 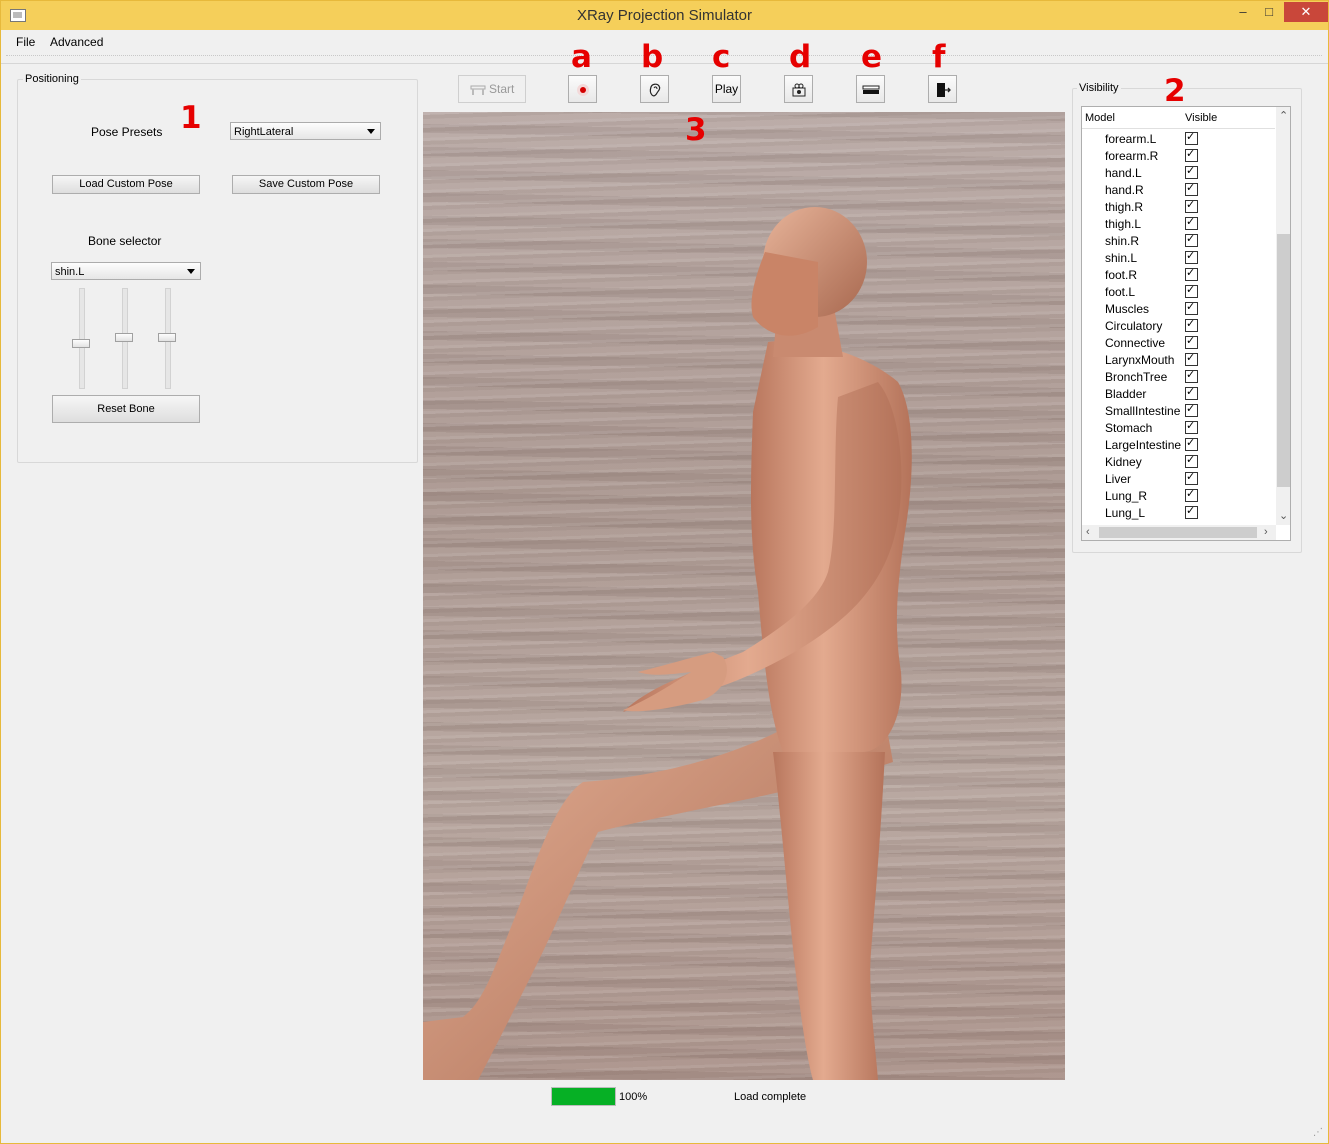 What do you see at coordinates (502, 89) in the screenshot?
I see `start-button-label: Start` at bounding box center [502, 89].